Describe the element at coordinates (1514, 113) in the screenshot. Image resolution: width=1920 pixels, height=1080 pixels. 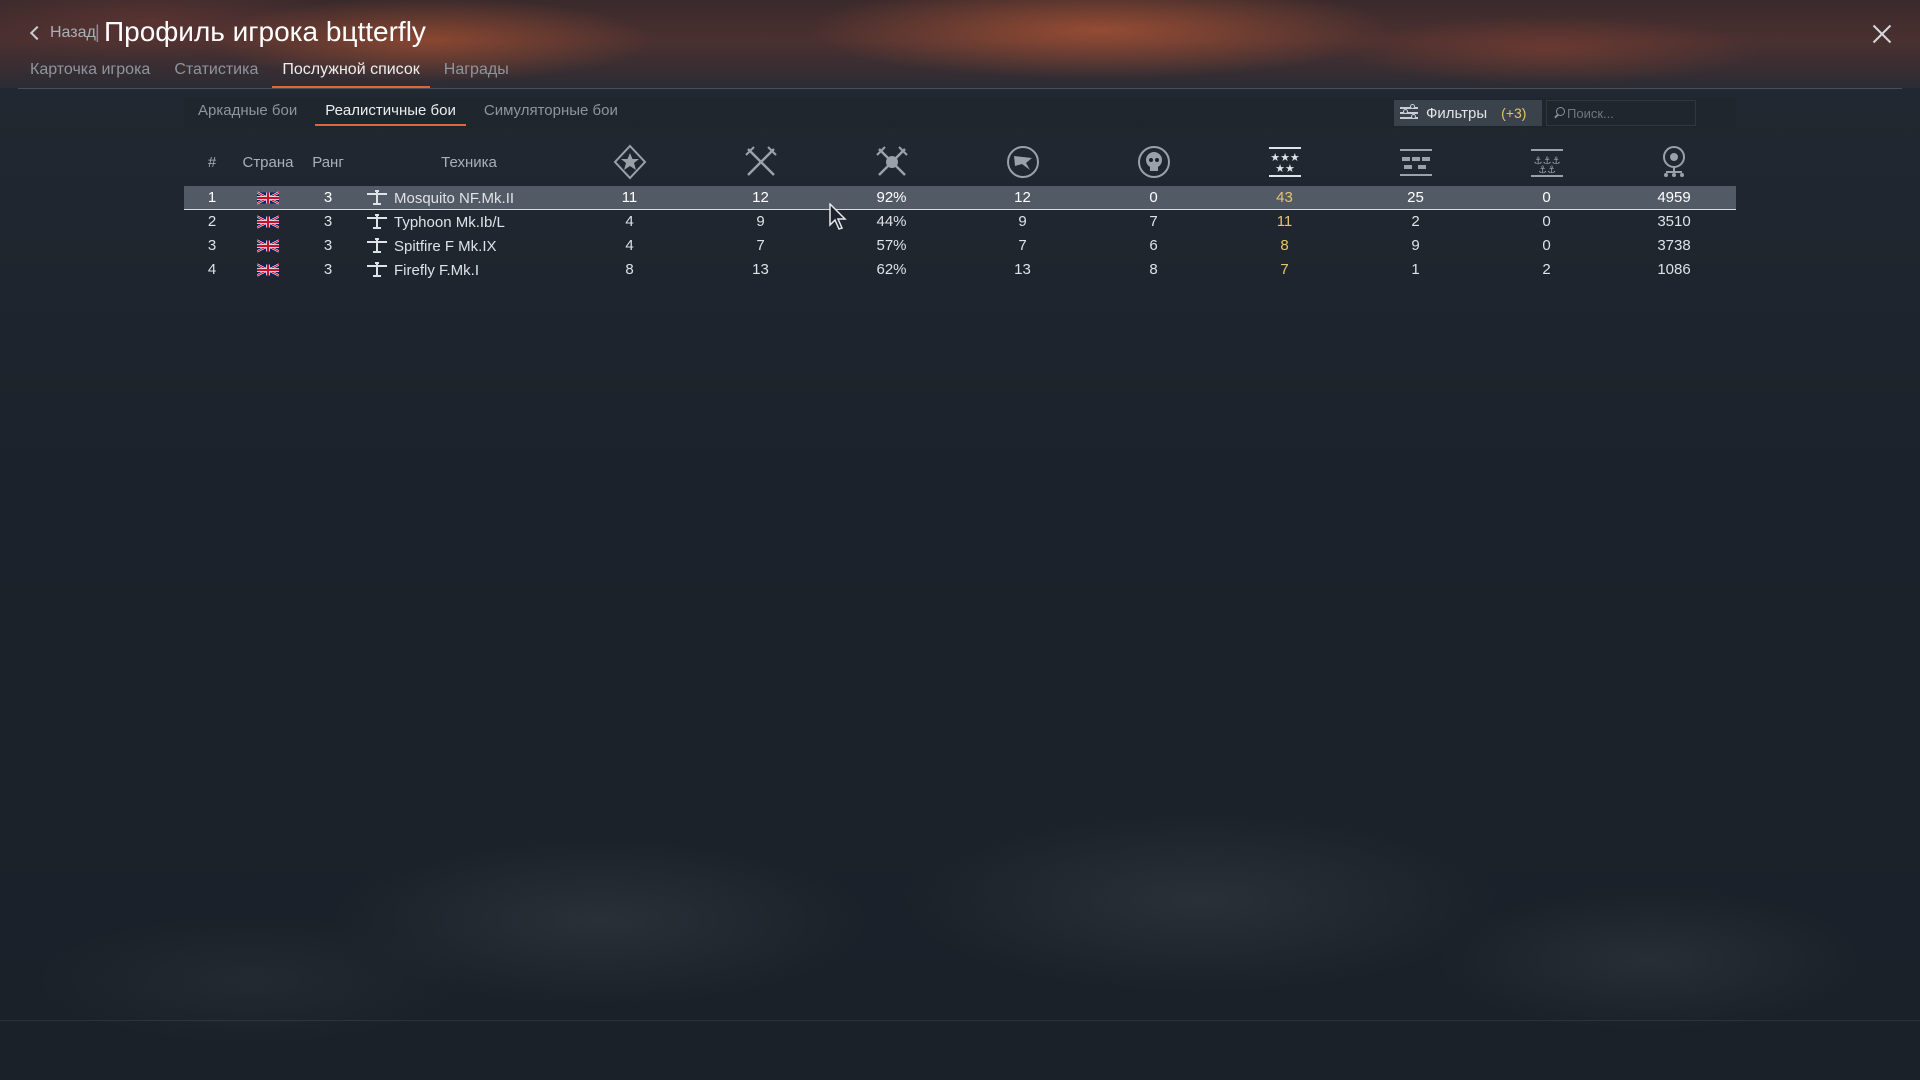
I see `filters-count-badge: (+3)` at that location.